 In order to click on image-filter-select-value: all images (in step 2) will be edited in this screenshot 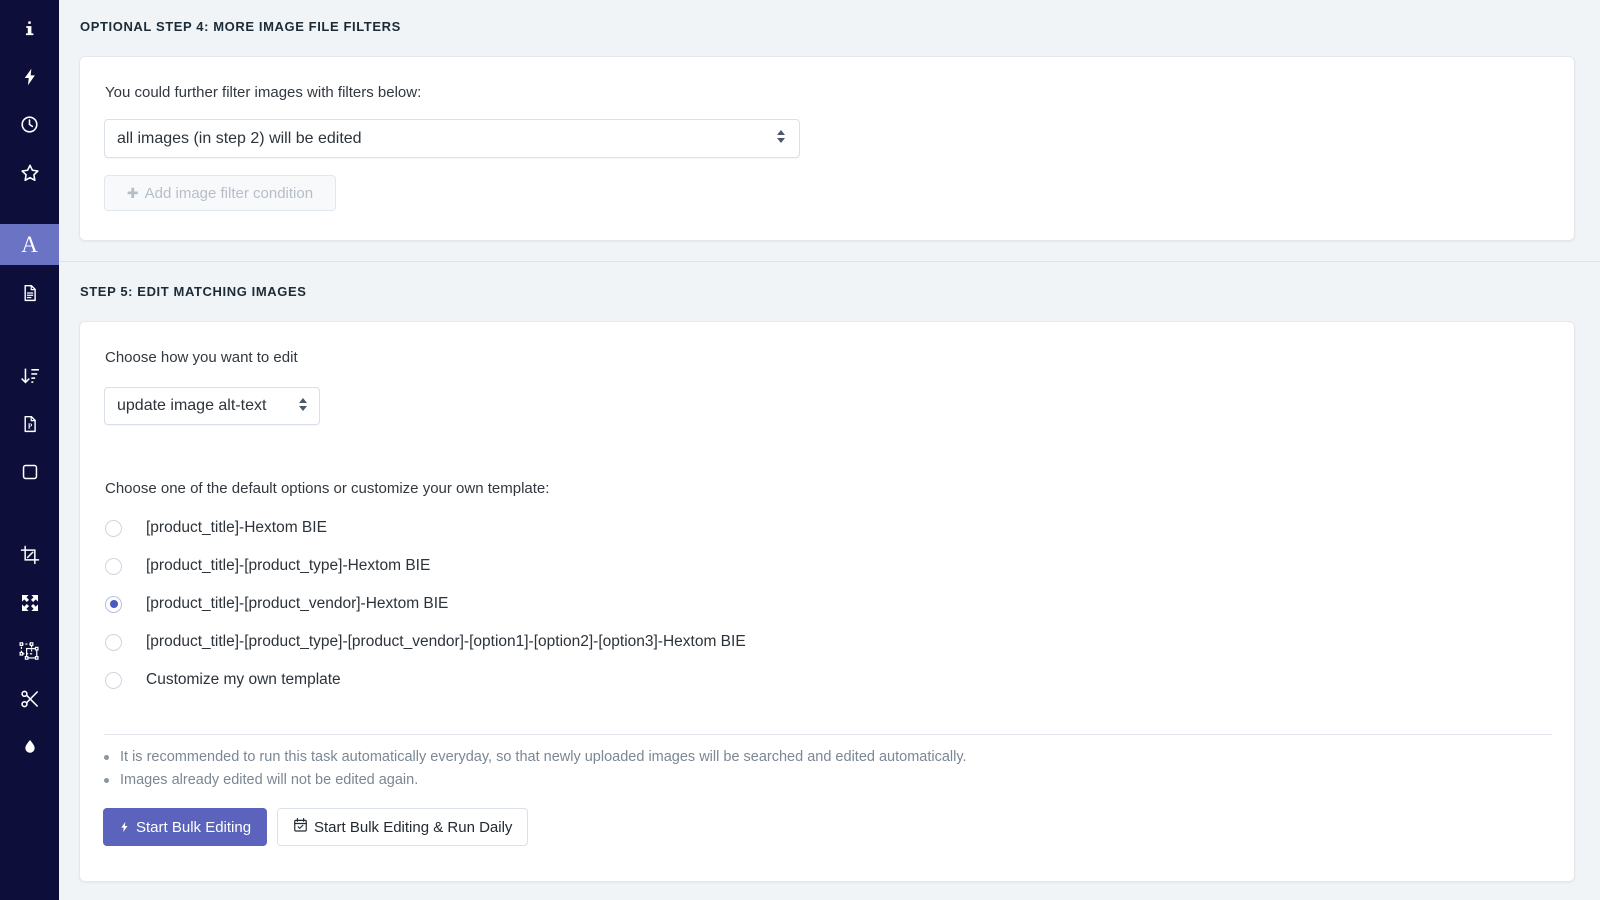, I will do `click(239, 138)`.